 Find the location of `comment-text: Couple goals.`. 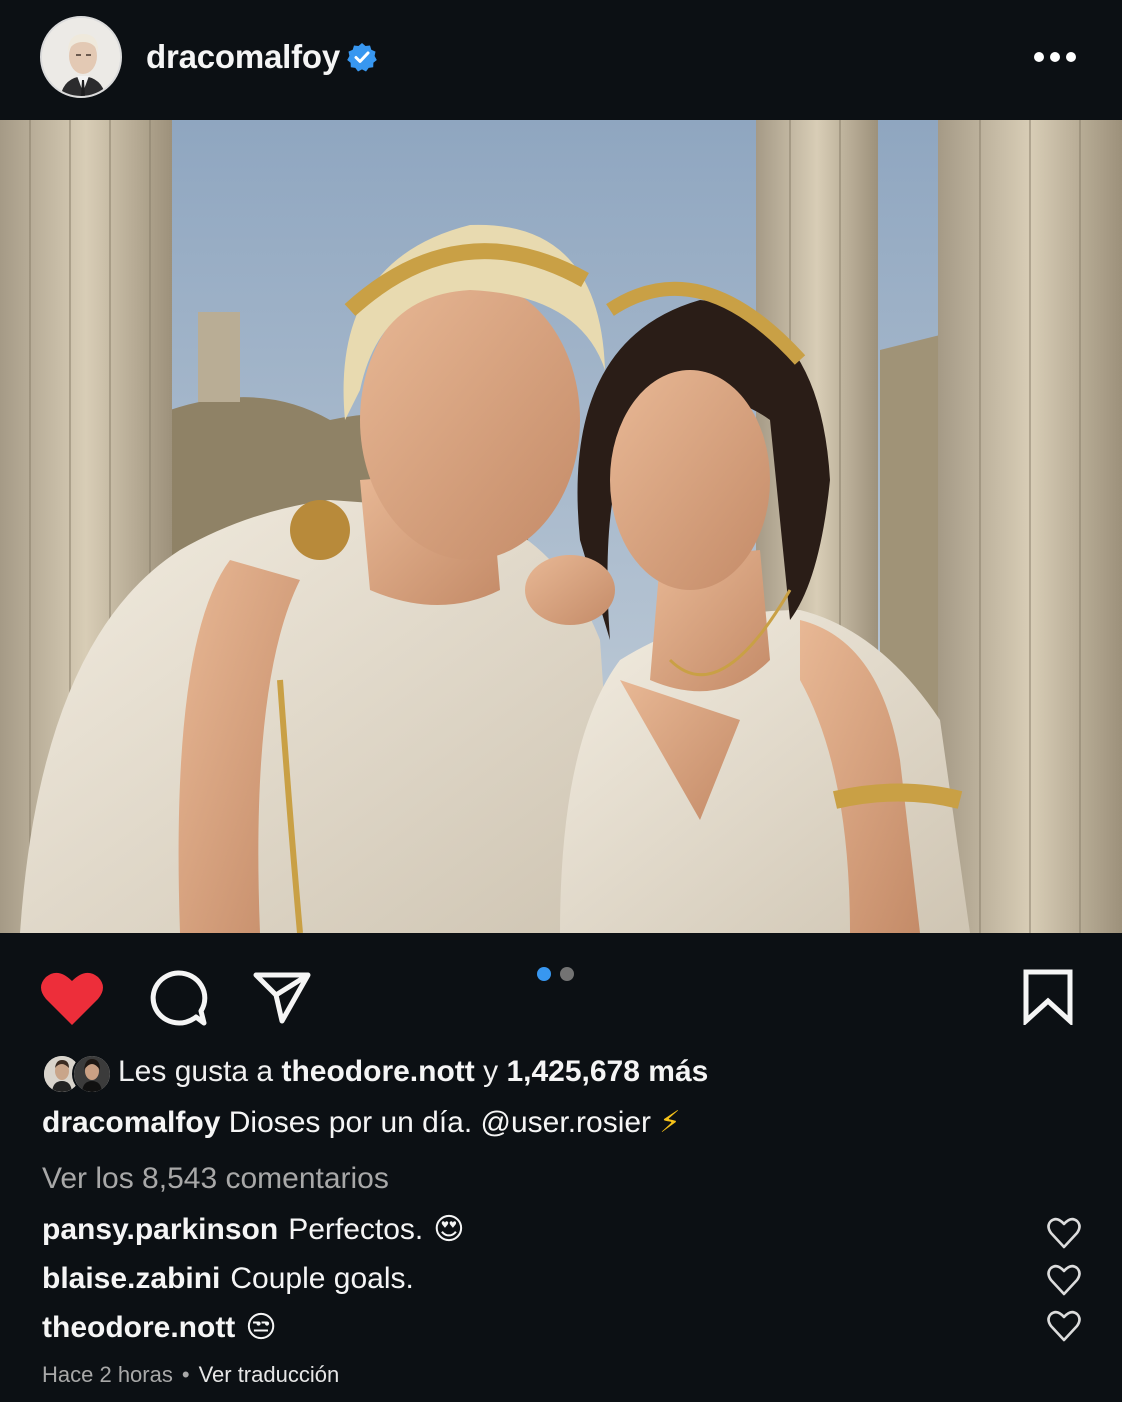

comment-text: Couple goals. is located at coordinates (322, 1278).